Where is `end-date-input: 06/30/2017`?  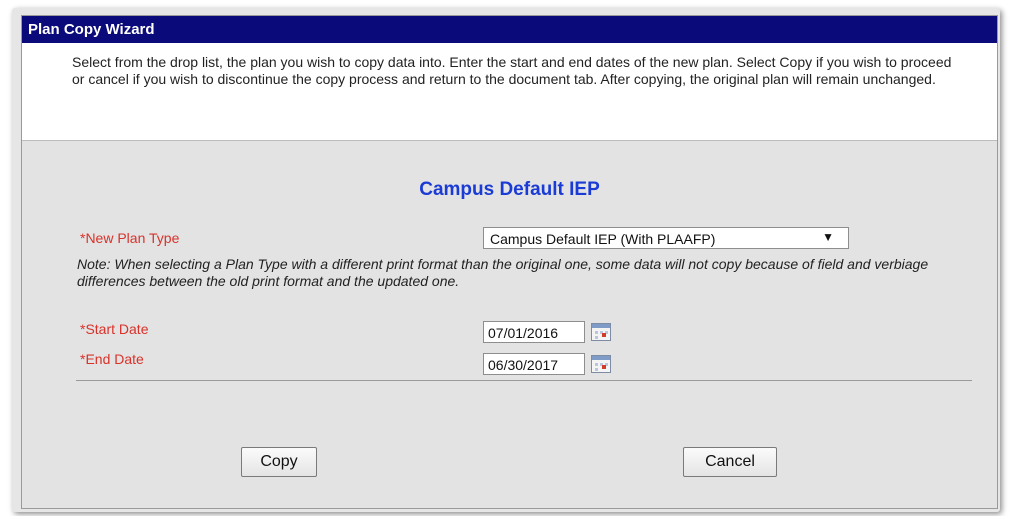 end-date-input: 06/30/2017 is located at coordinates (534, 364).